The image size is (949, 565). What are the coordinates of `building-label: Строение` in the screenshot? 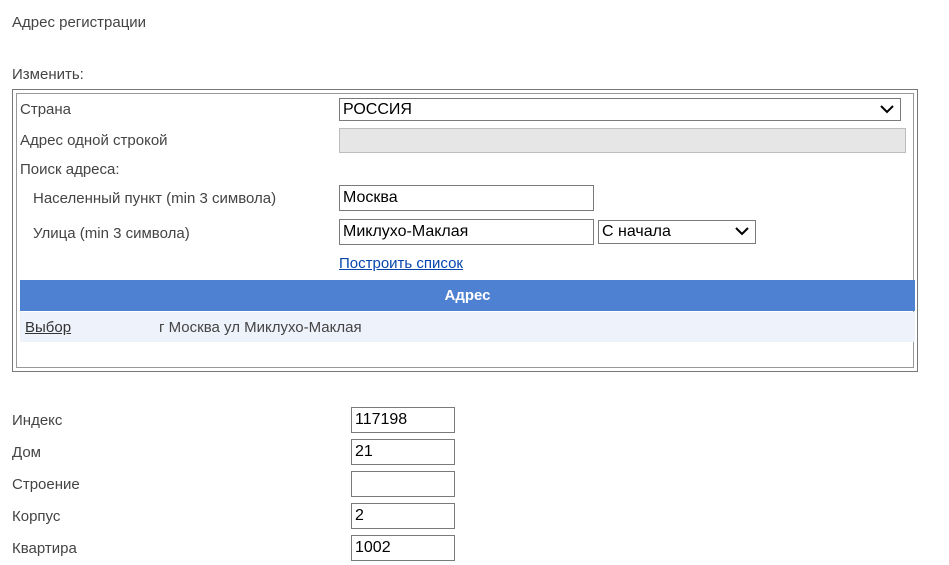 It's located at (46, 484).